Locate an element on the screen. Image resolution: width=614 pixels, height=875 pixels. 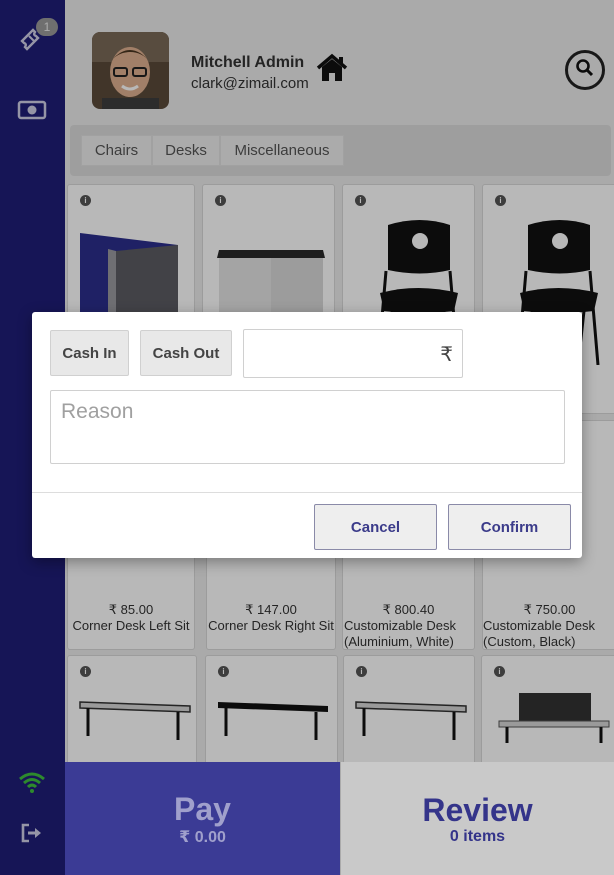
reason-field is located at coordinates (307, 427).